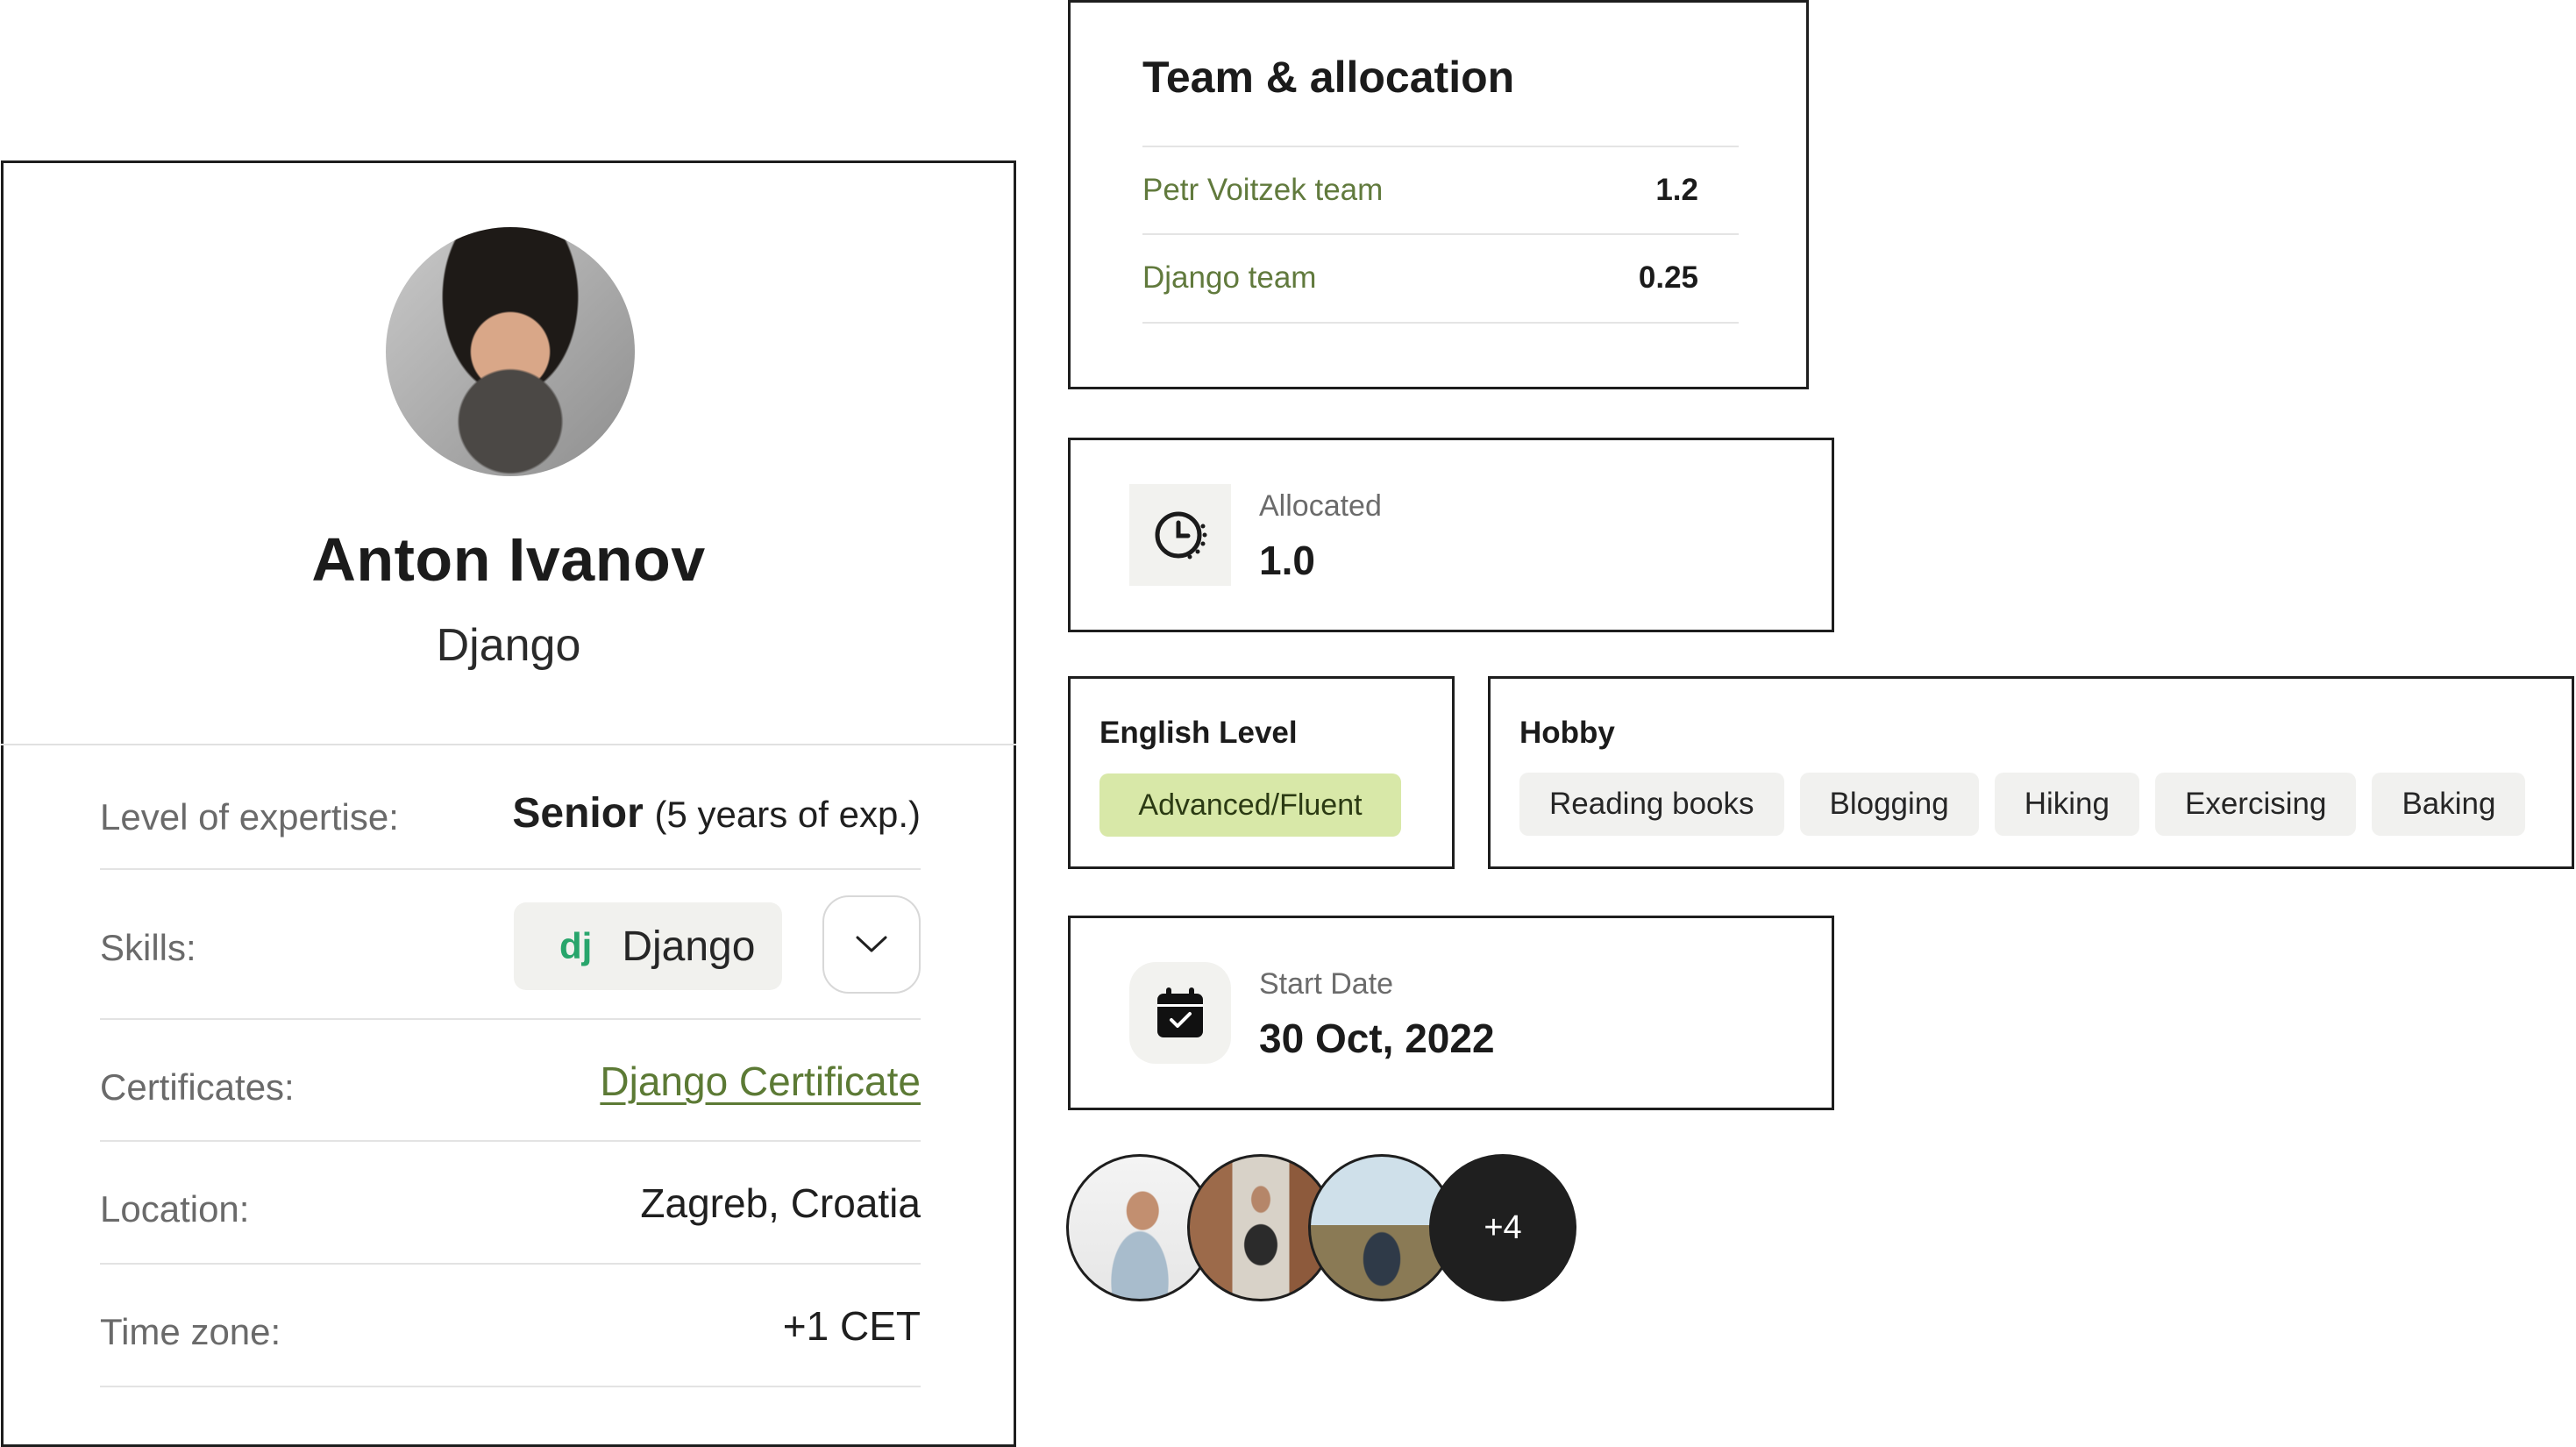 The height and width of the screenshot is (1447, 2576). What do you see at coordinates (175, 1209) in the screenshot?
I see `location-label: Location:` at bounding box center [175, 1209].